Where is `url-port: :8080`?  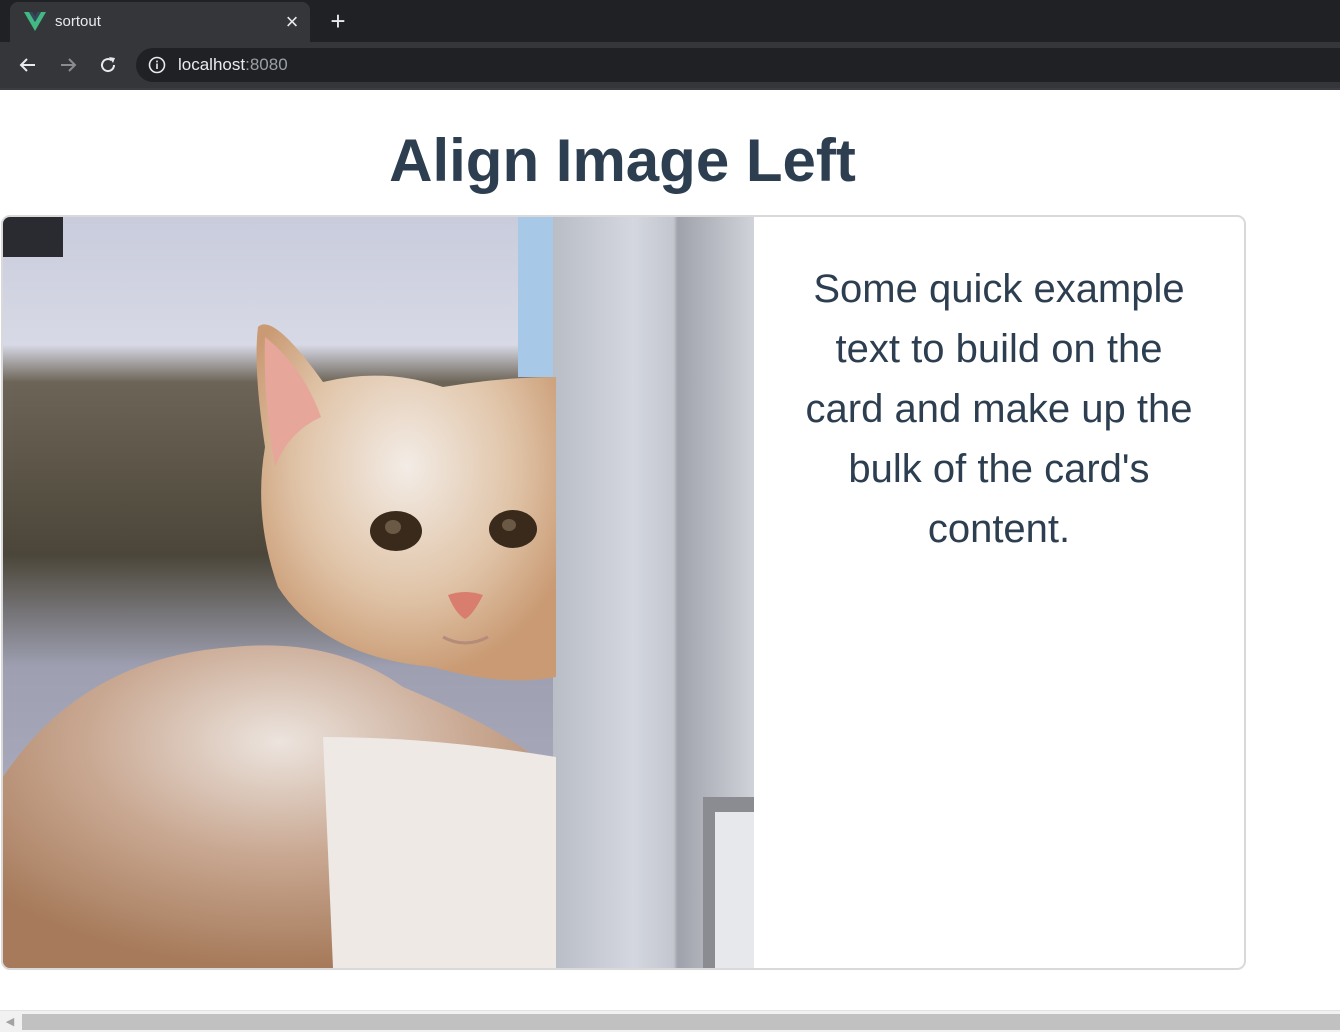
url-port: :8080 is located at coordinates (266, 64).